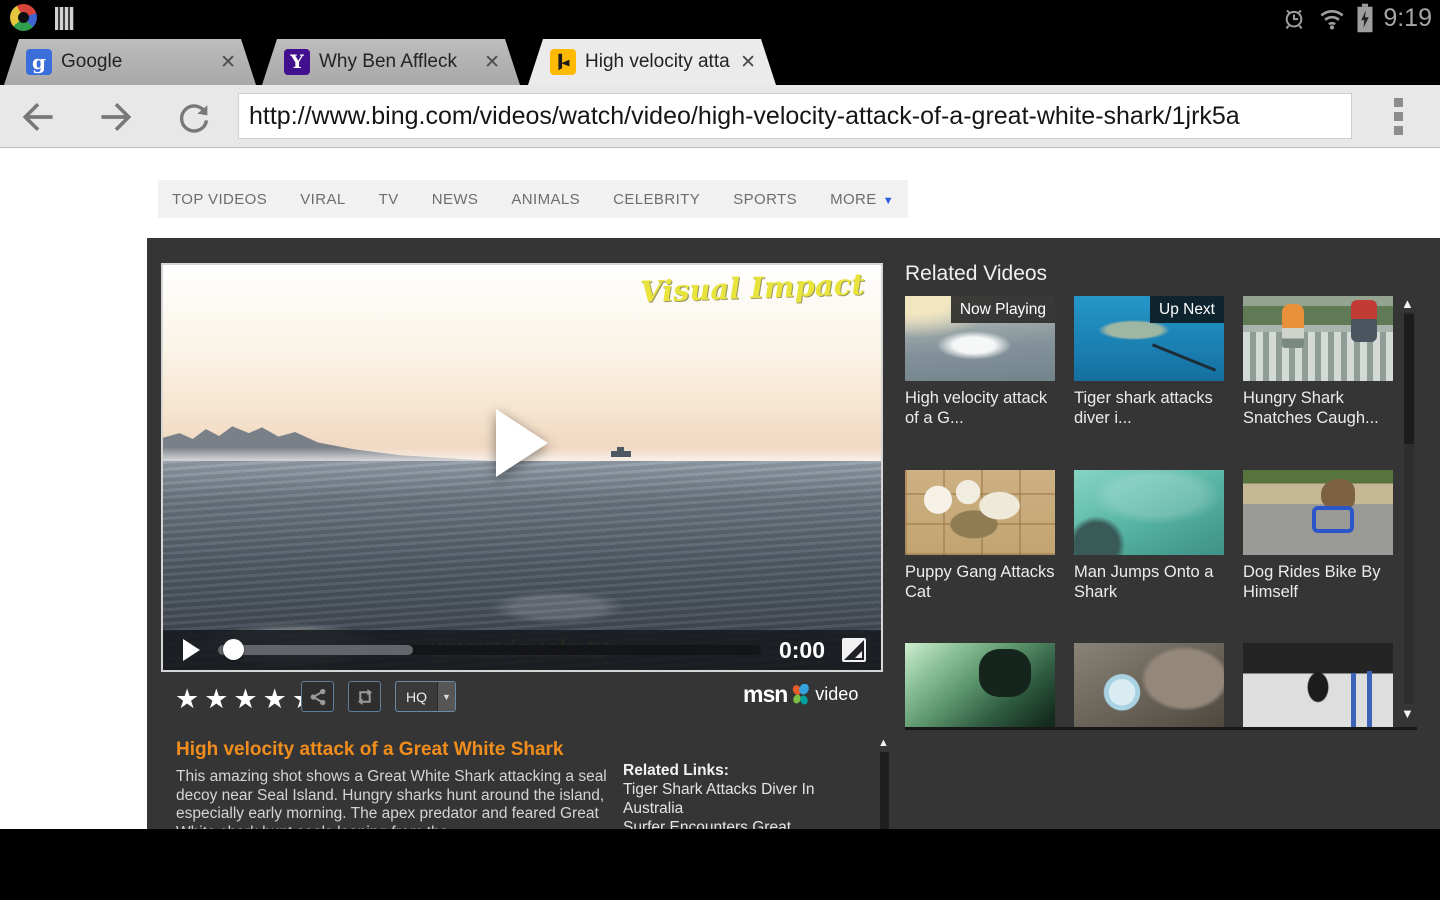  What do you see at coordinates (765, 694) in the screenshot?
I see `msn-wordmark: msn` at bounding box center [765, 694].